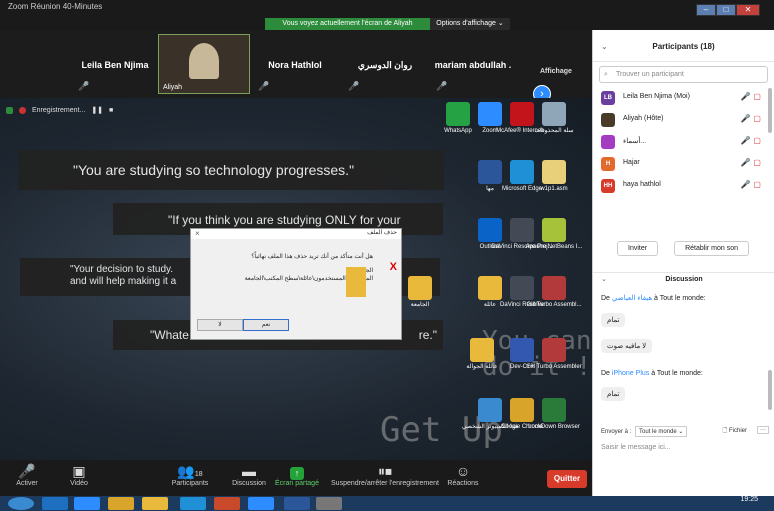 The height and width of the screenshot is (511, 774). I want to click on desktop-icon: w1p1.asm, so click(554, 176).